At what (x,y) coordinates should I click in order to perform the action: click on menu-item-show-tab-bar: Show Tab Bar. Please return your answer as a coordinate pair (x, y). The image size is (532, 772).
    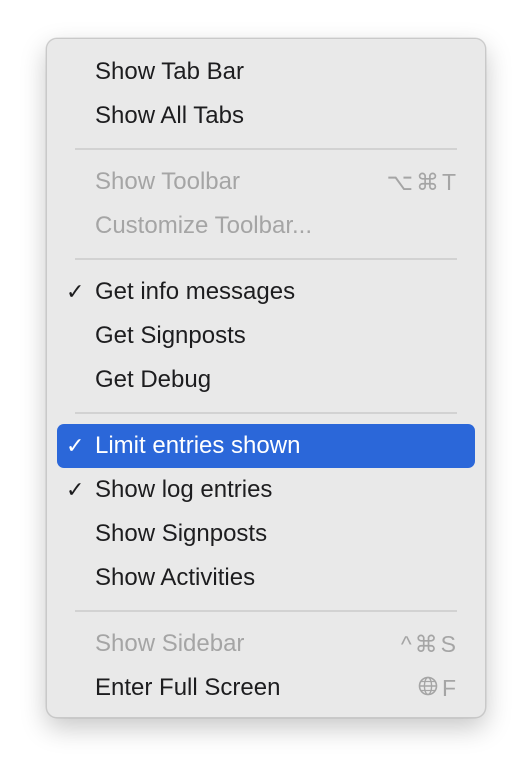
    Looking at the image, I should click on (266, 72).